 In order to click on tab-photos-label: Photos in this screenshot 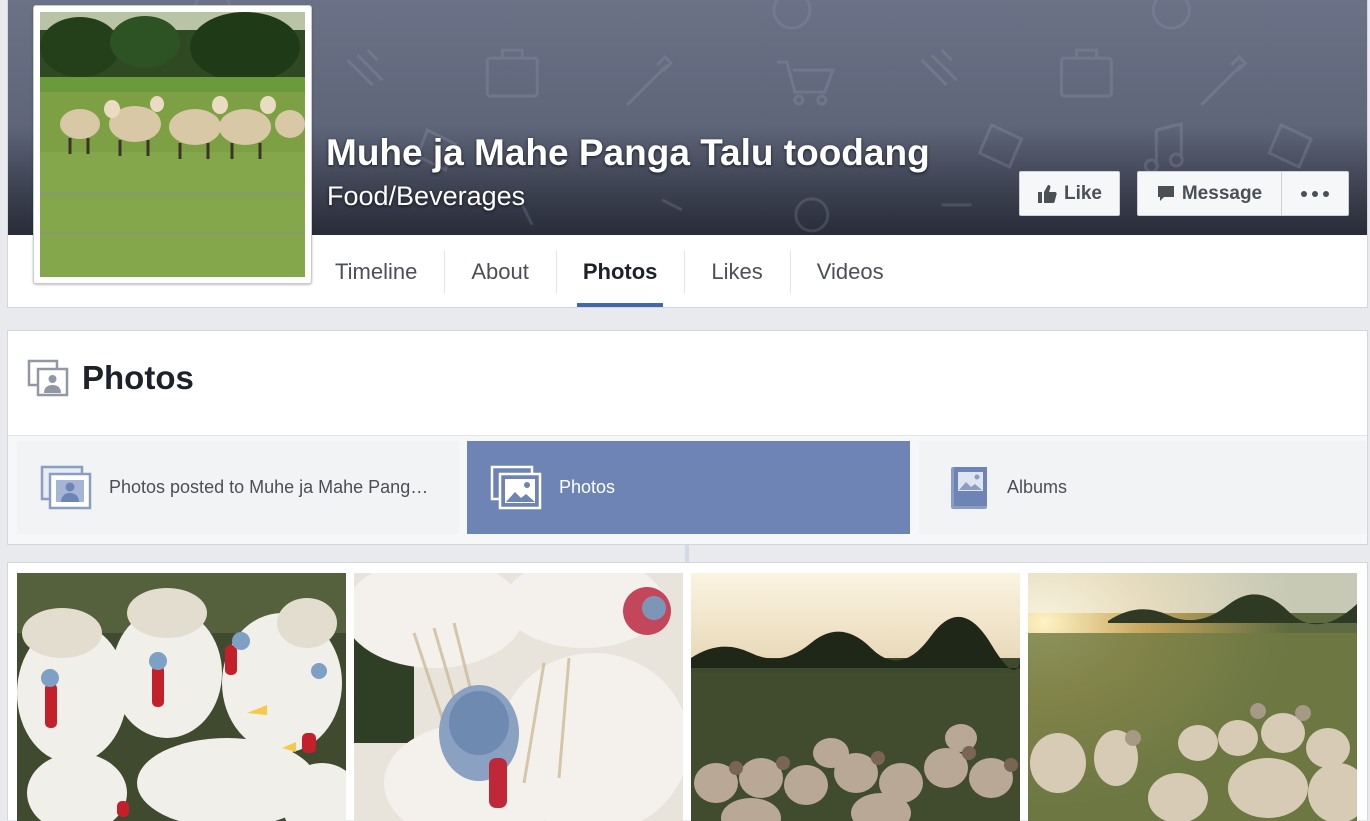, I will do `click(587, 487)`.